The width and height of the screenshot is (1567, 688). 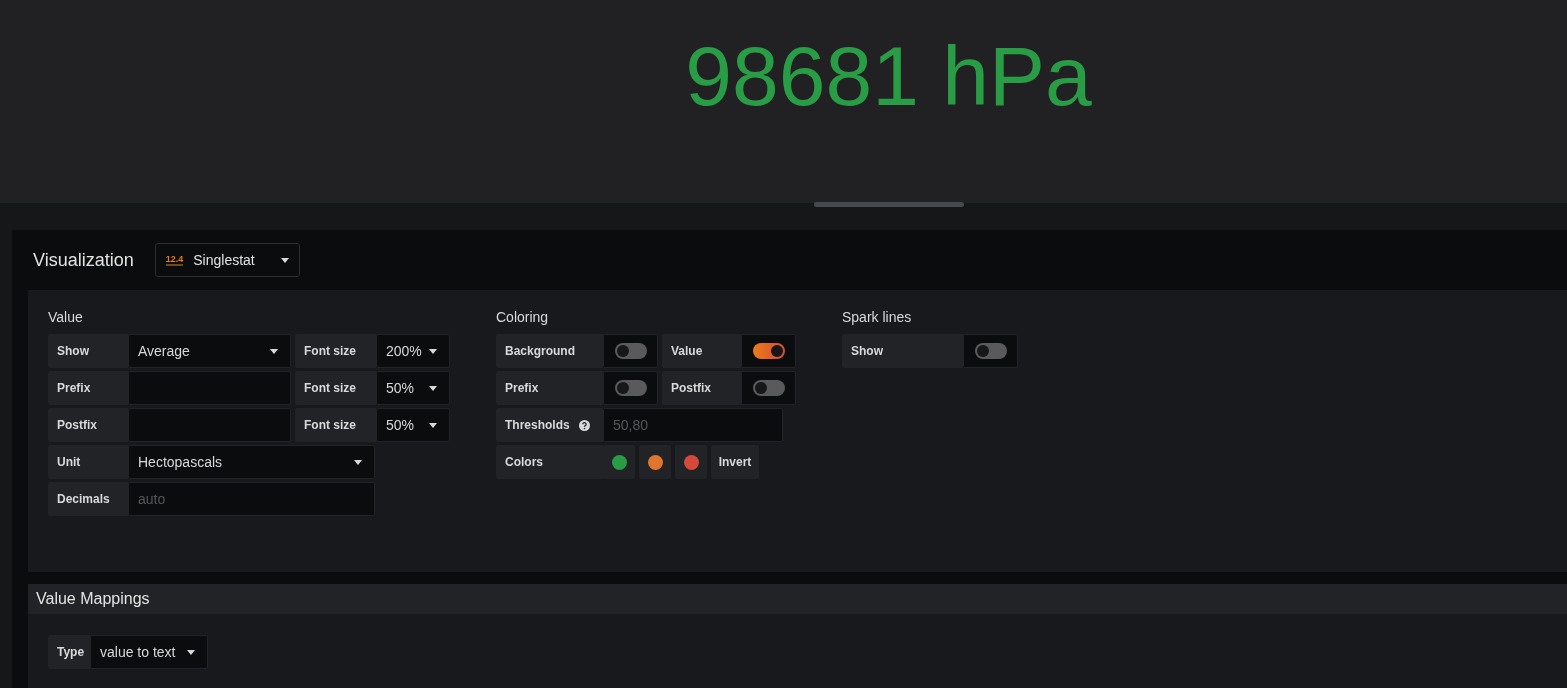 What do you see at coordinates (83, 499) in the screenshot?
I see `field-label: Decimals` at bounding box center [83, 499].